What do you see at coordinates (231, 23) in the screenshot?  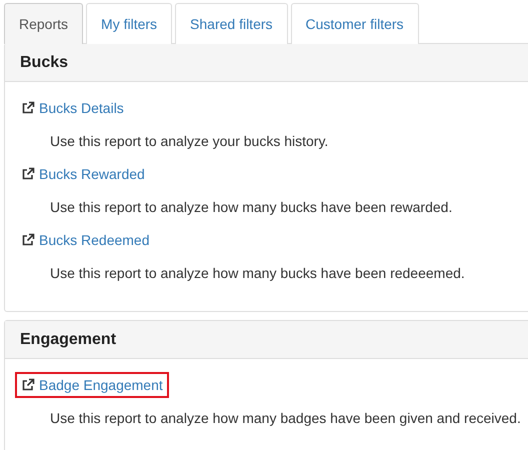 I see `tab: Shared filters` at bounding box center [231, 23].